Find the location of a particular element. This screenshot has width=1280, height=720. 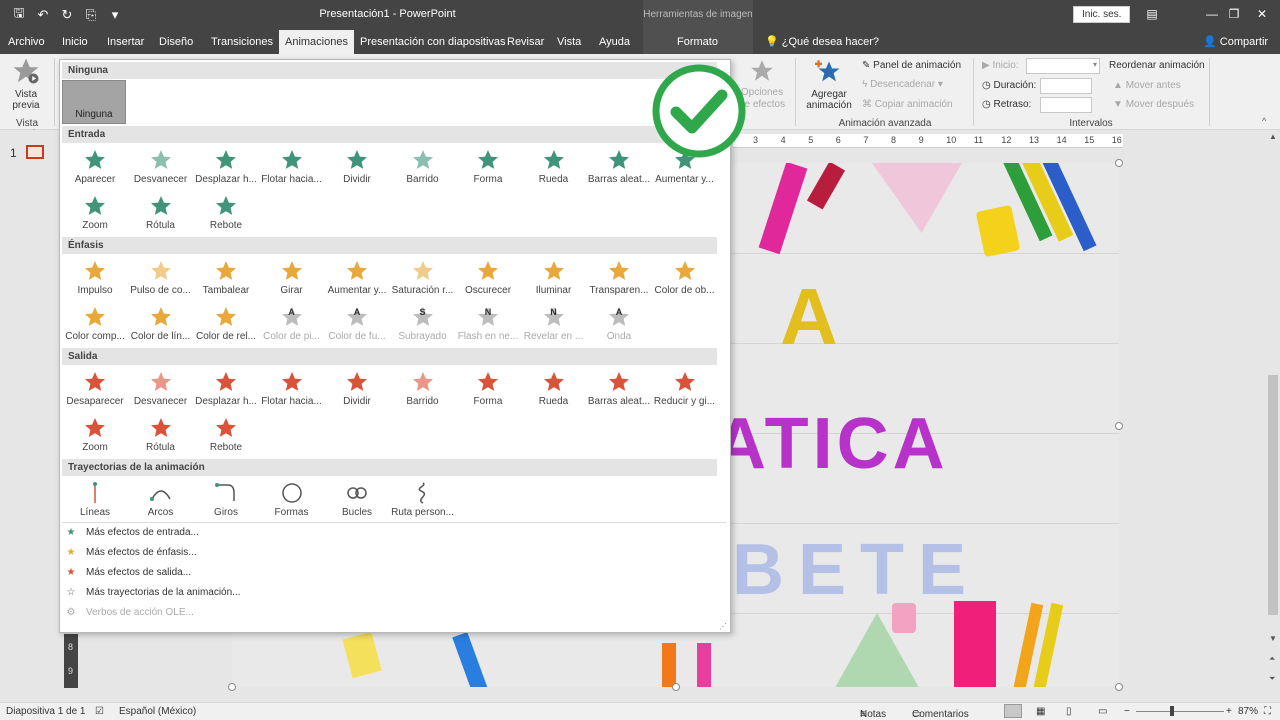

animation-effect-item: Girar is located at coordinates (292, 279).